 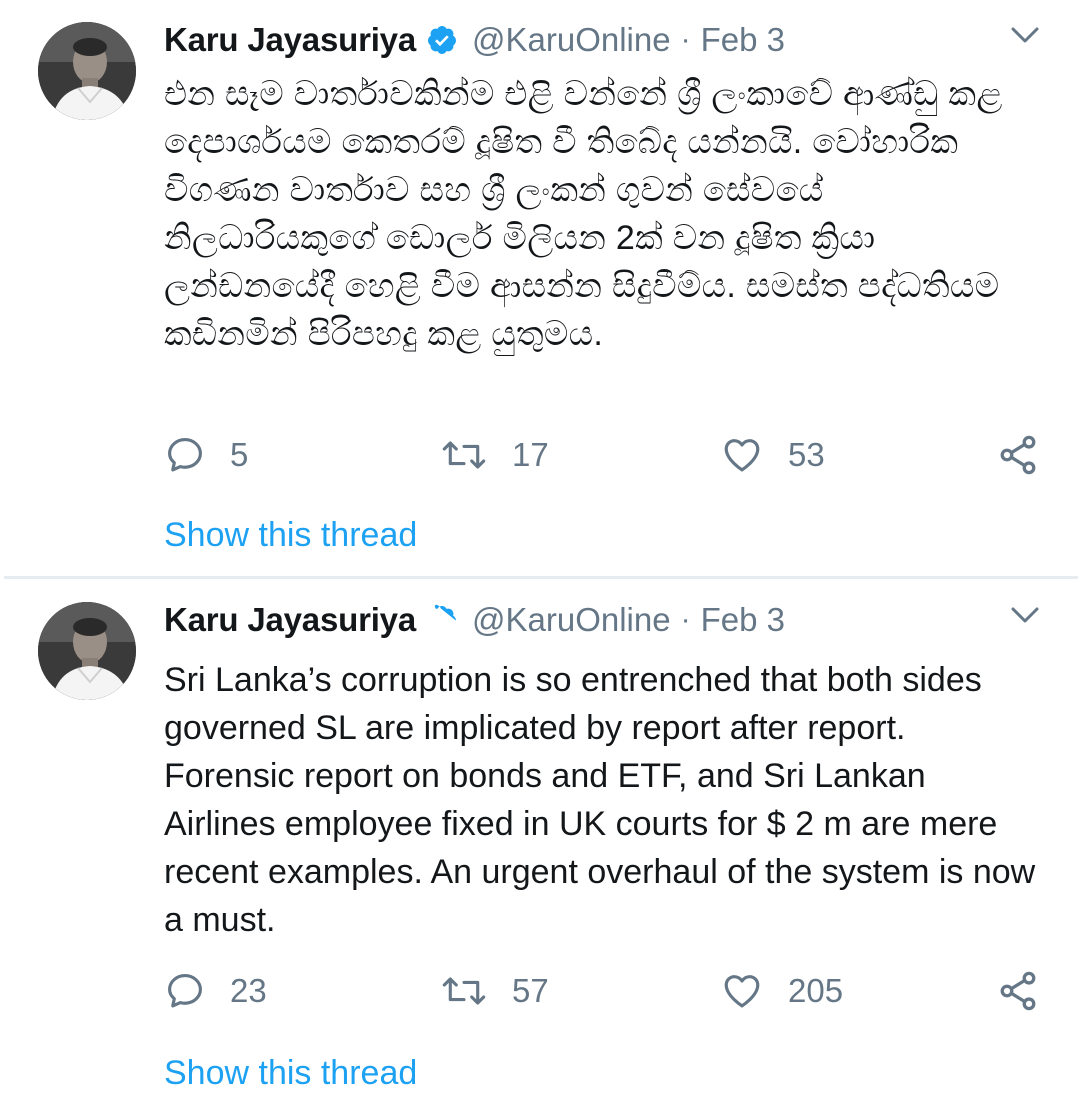 I want to click on tweet-actions: 5 17 53, so click(x=604, y=455).